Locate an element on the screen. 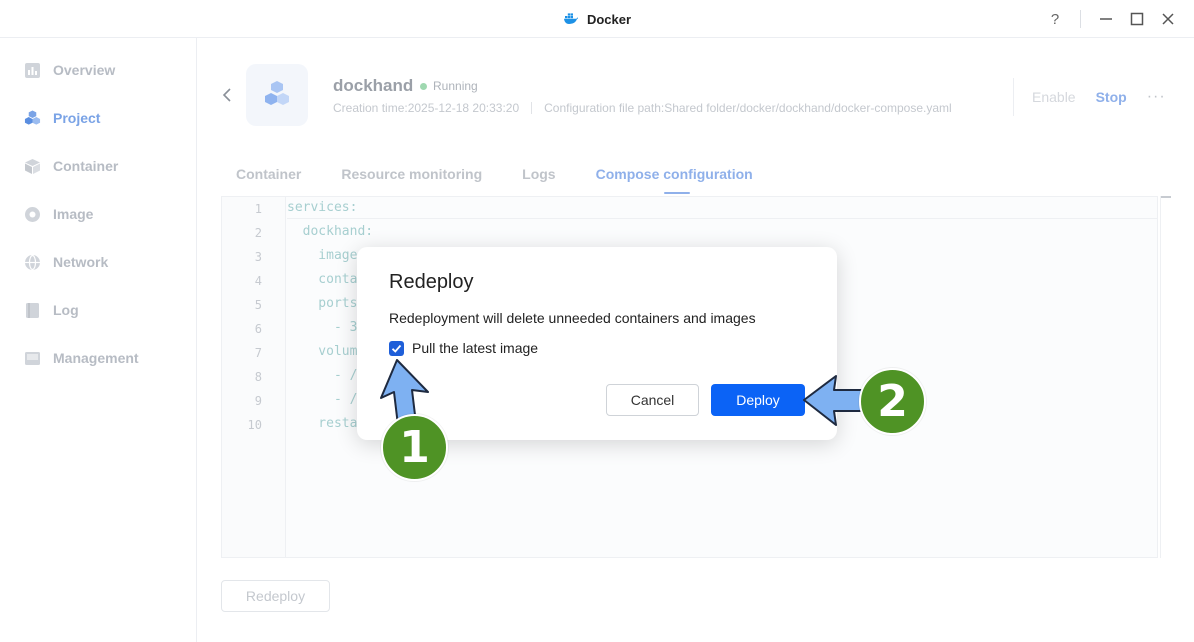 The height and width of the screenshot is (642, 1194). pull-latest-image-option: Pull the latest image is located at coordinates (463, 348).